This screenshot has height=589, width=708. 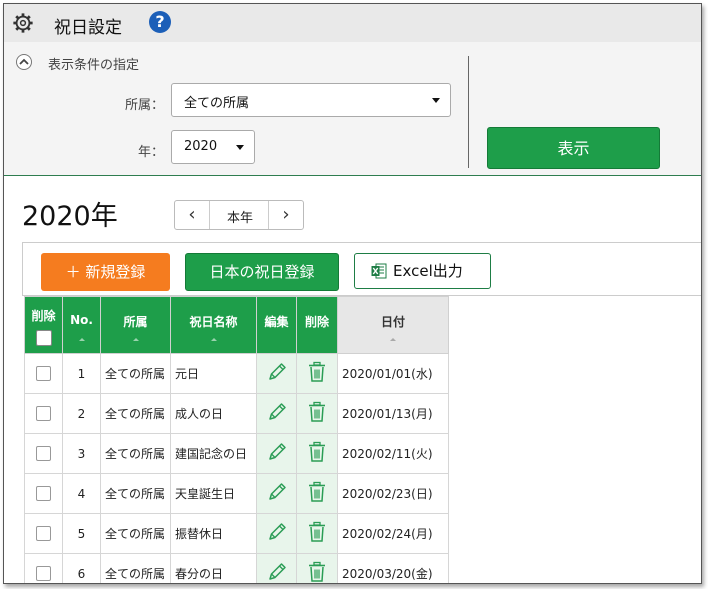 I want to click on row-date: 2020/01/01(水), so click(x=393, y=373).